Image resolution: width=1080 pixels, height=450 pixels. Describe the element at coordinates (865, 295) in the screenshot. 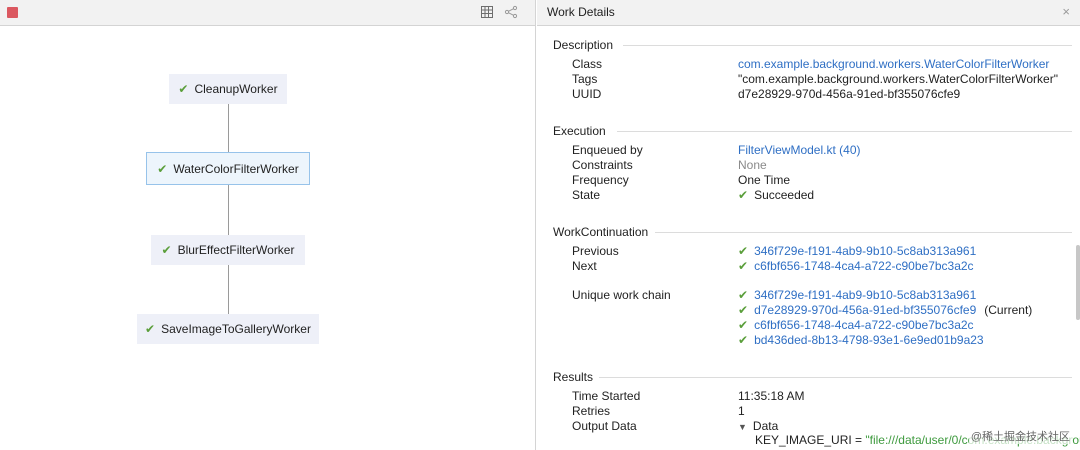

I see `chain-link: 346f729e-f191-4ab9-9b10-5c8ab313a961` at that location.